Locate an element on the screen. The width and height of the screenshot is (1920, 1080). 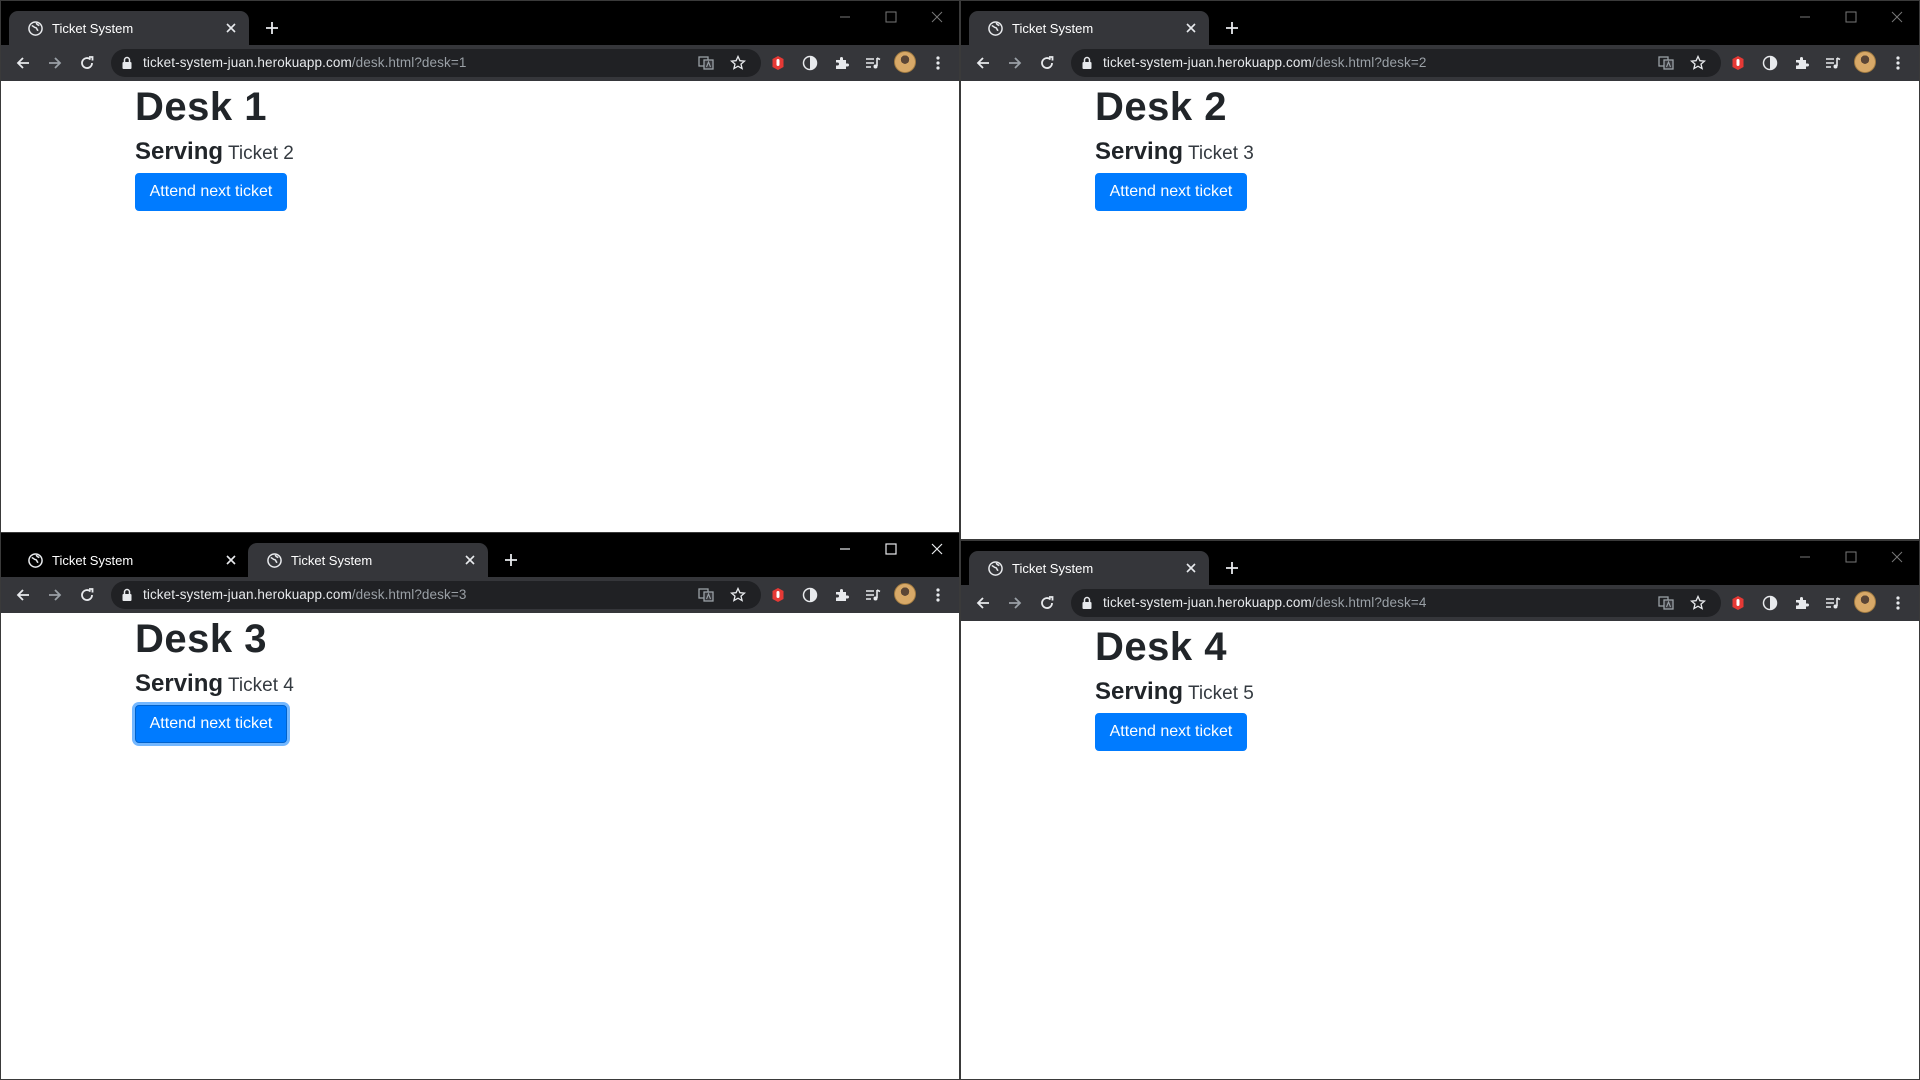
desk-title: Desk 1 is located at coordinates (201, 107).